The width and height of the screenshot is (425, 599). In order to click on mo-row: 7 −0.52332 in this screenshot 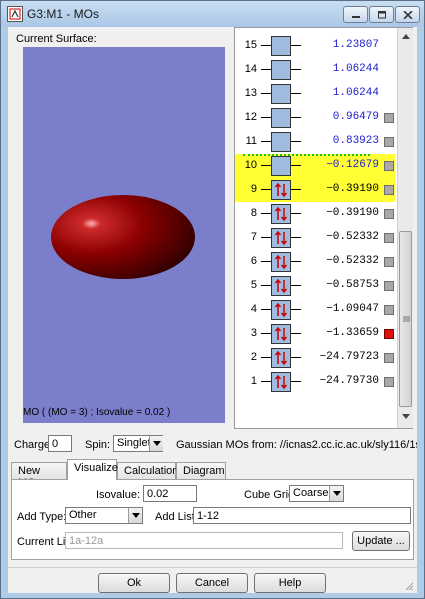, I will do `click(315, 238)`.